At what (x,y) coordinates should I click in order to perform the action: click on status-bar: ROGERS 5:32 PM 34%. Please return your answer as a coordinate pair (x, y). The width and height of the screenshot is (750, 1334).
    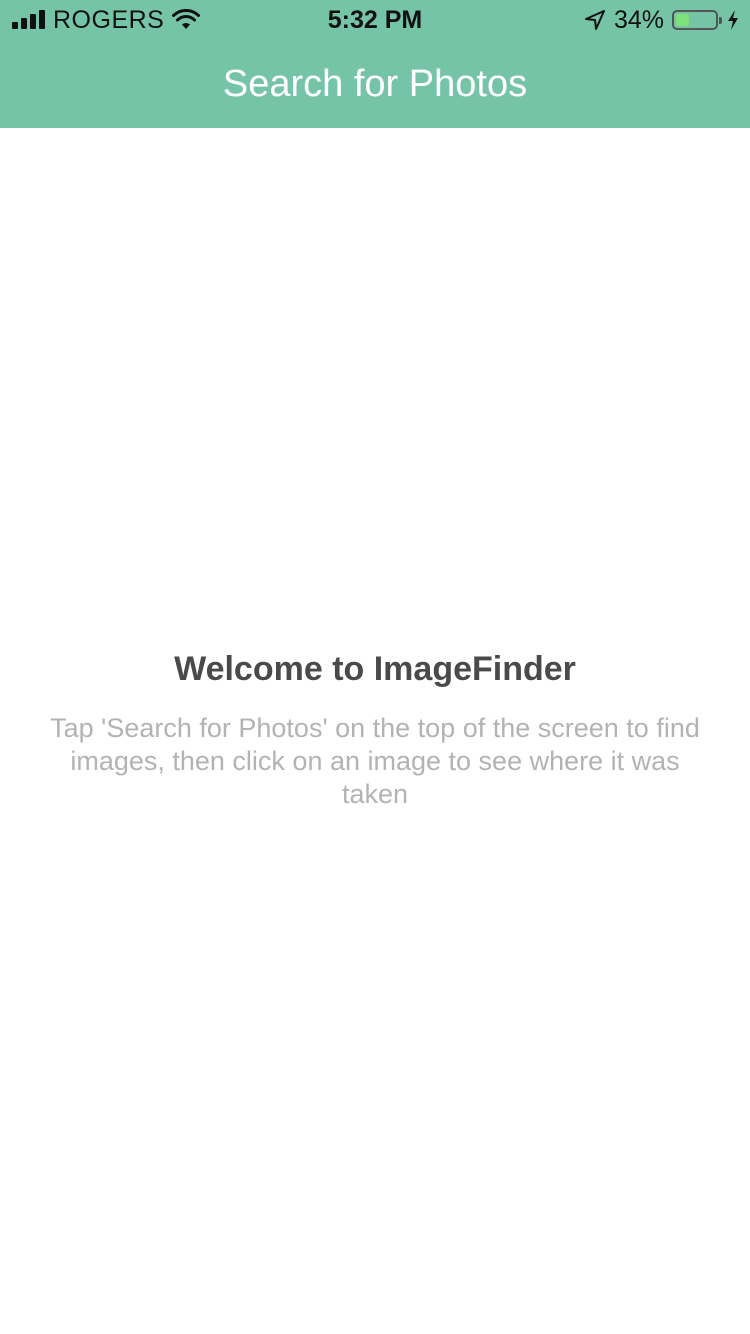
    Looking at the image, I should click on (375, 20).